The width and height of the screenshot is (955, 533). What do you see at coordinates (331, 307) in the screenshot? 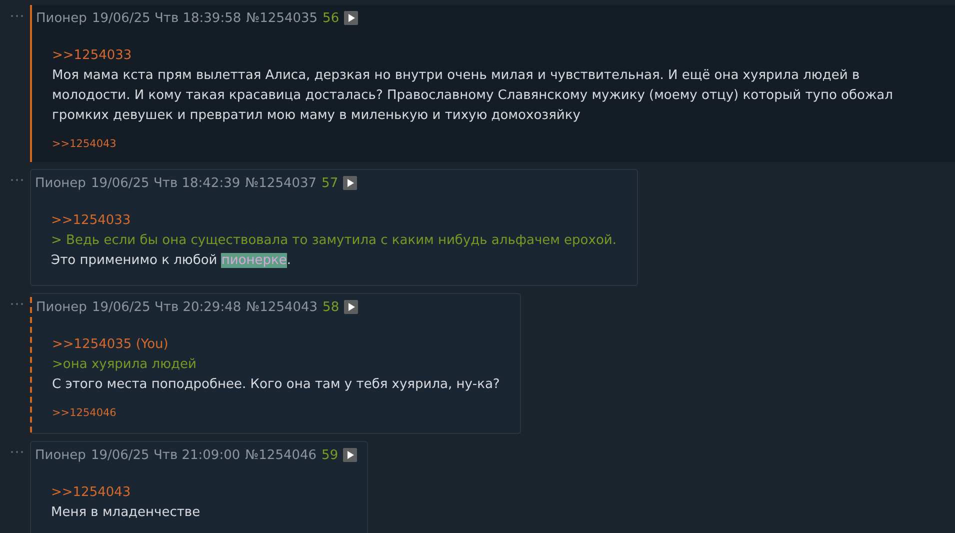
I see `post-counter: 58` at bounding box center [331, 307].